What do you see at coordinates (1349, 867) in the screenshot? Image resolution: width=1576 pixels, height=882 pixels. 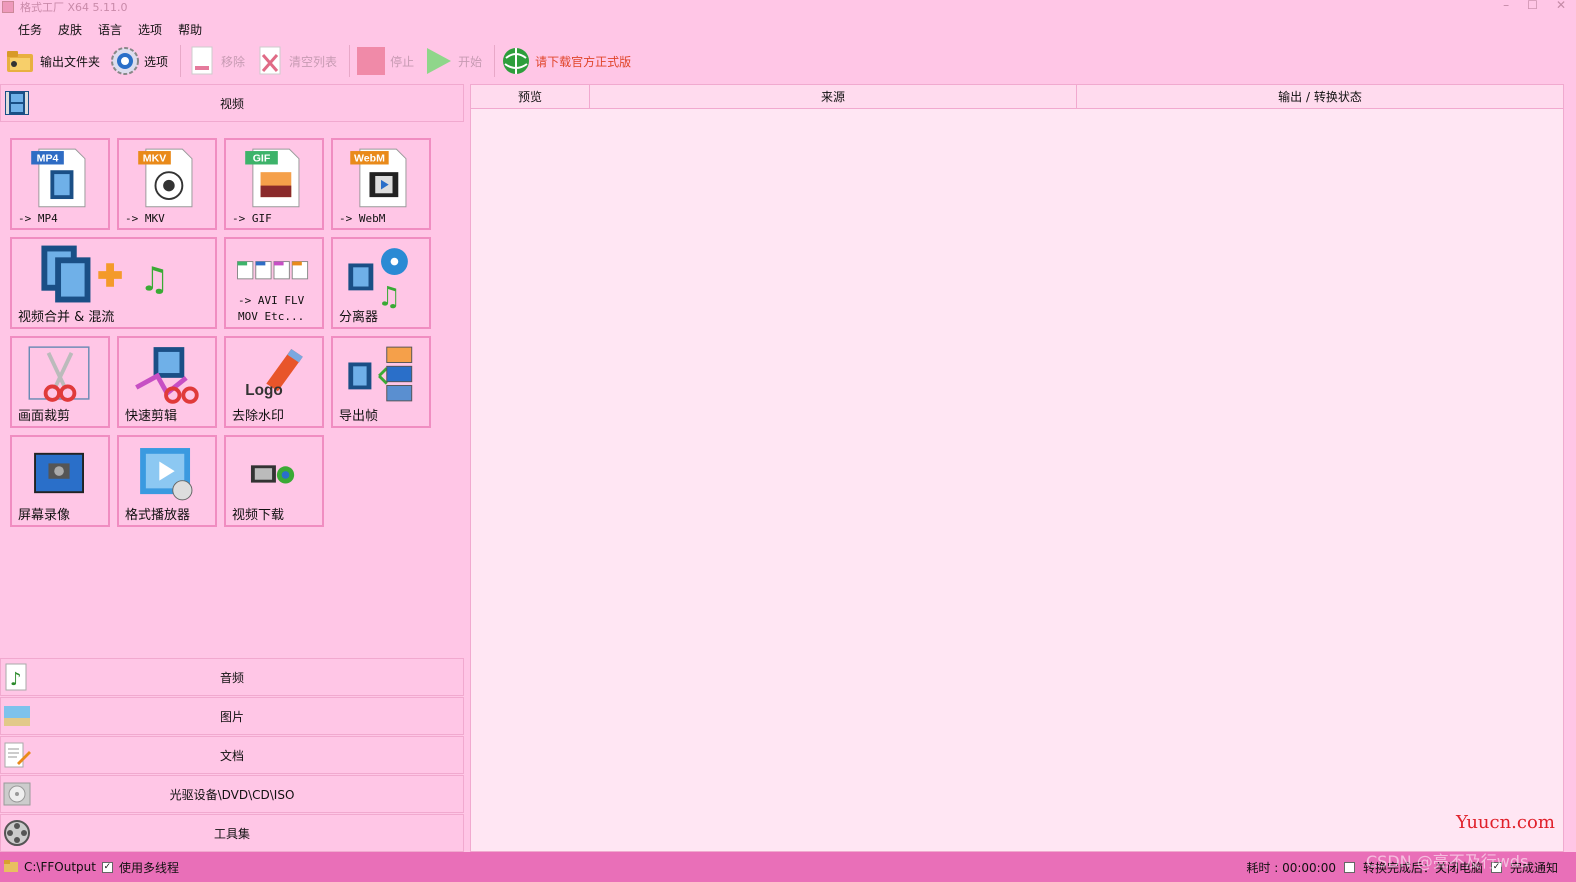 I see `shutdown-checkbox` at bounding box center [1349, 867].